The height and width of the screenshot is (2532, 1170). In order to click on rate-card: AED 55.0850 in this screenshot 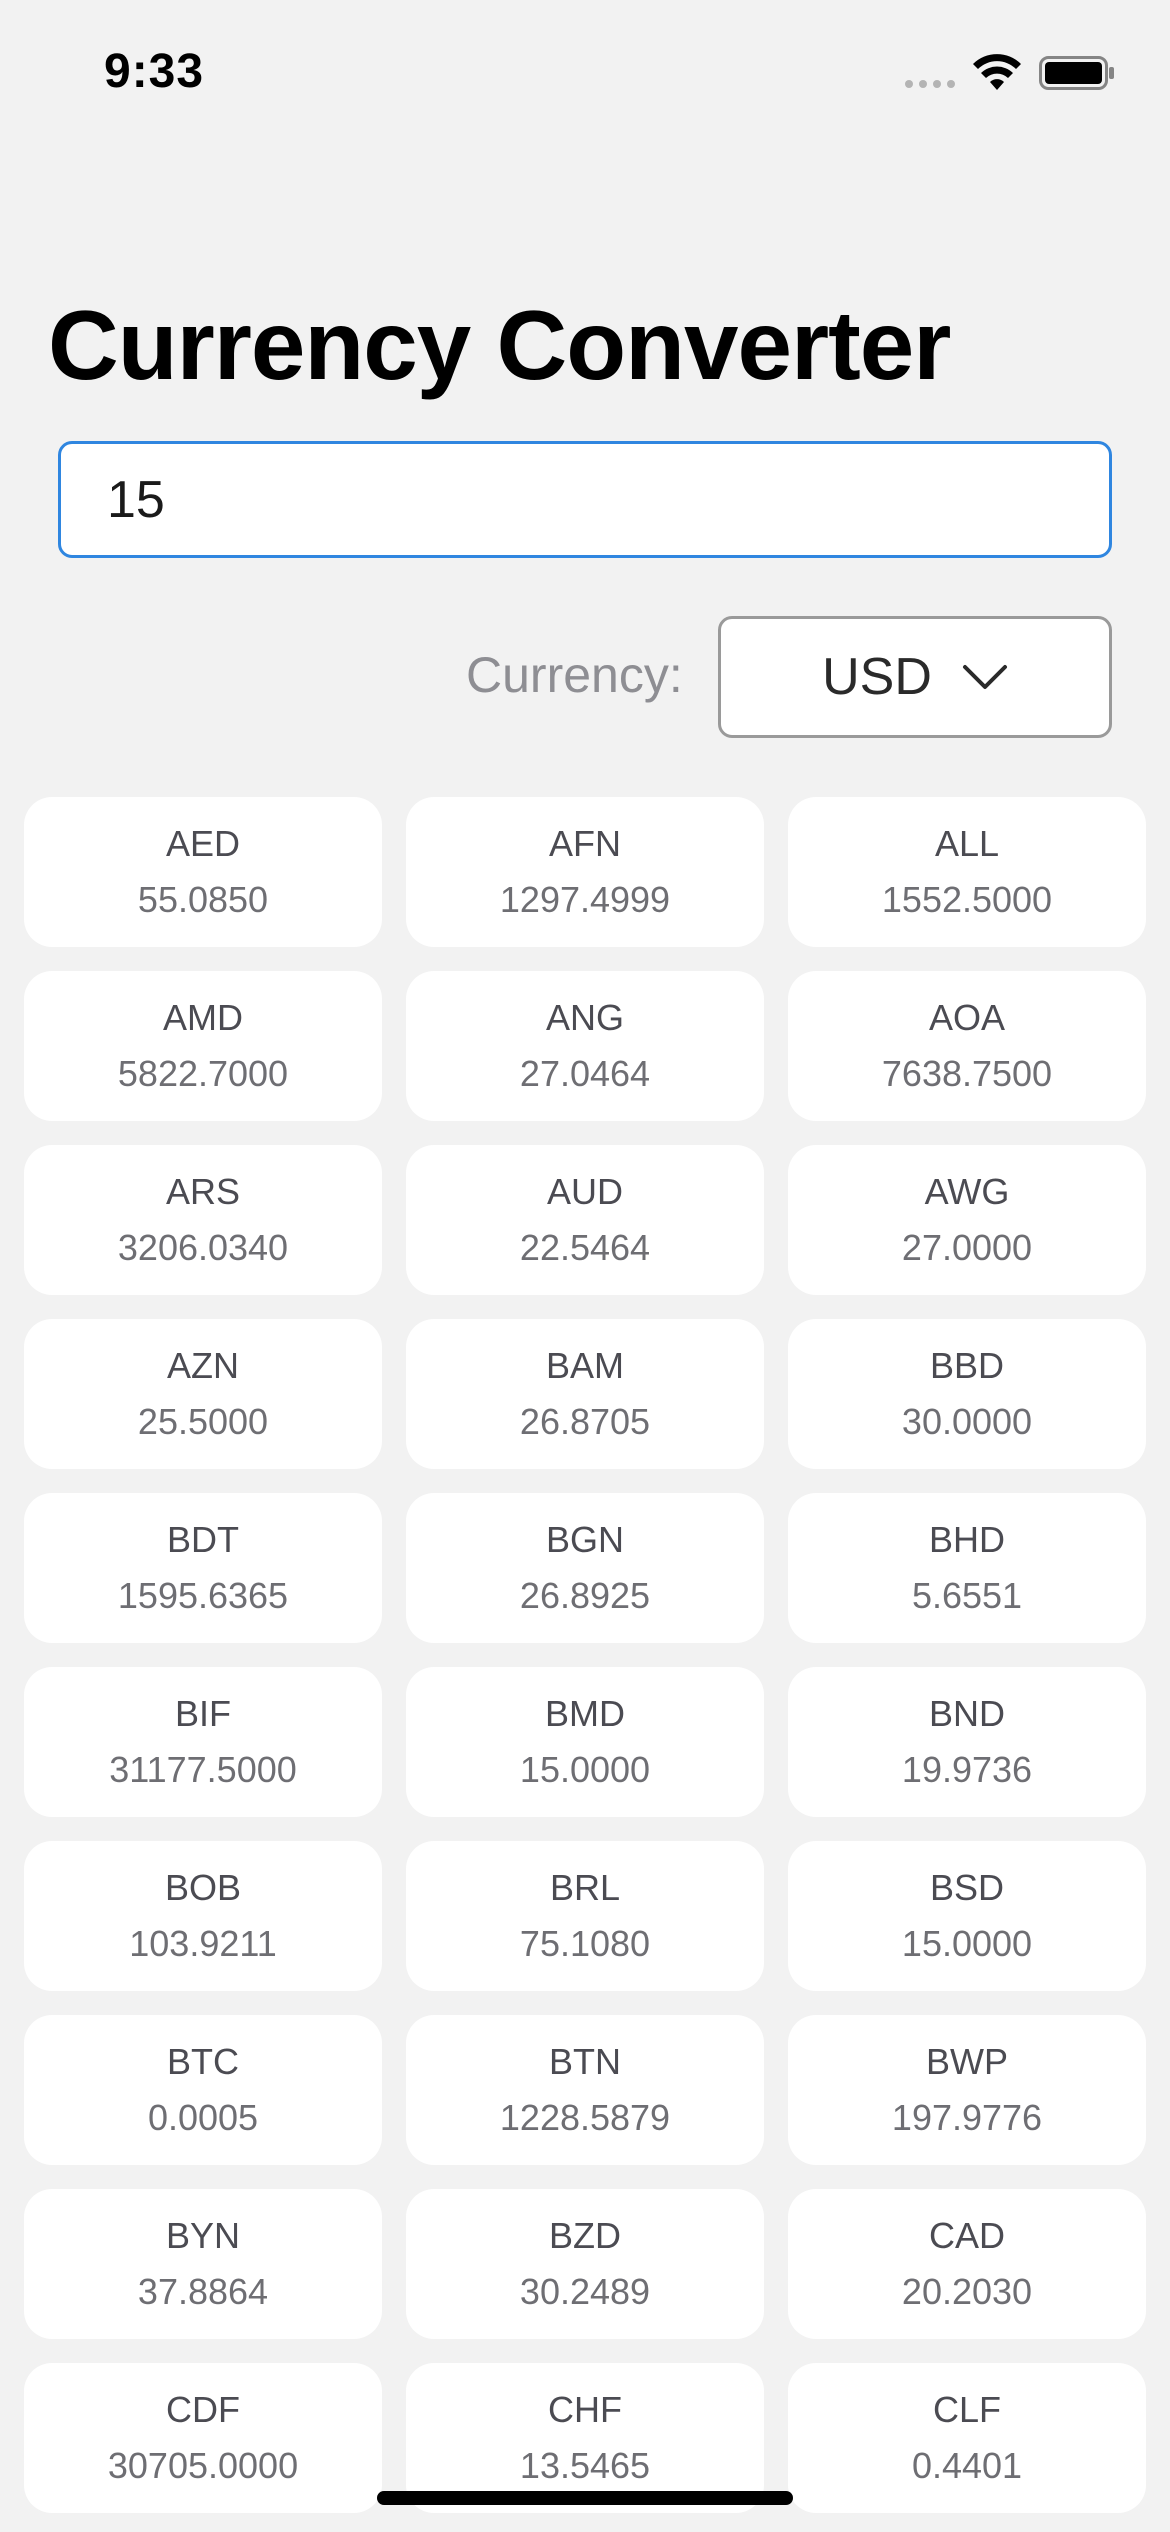, I will do `click(203, 872)`.